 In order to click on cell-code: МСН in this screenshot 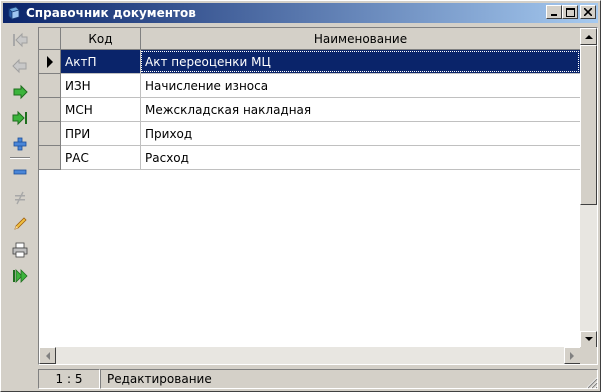, I will do `click(101, 110)`.